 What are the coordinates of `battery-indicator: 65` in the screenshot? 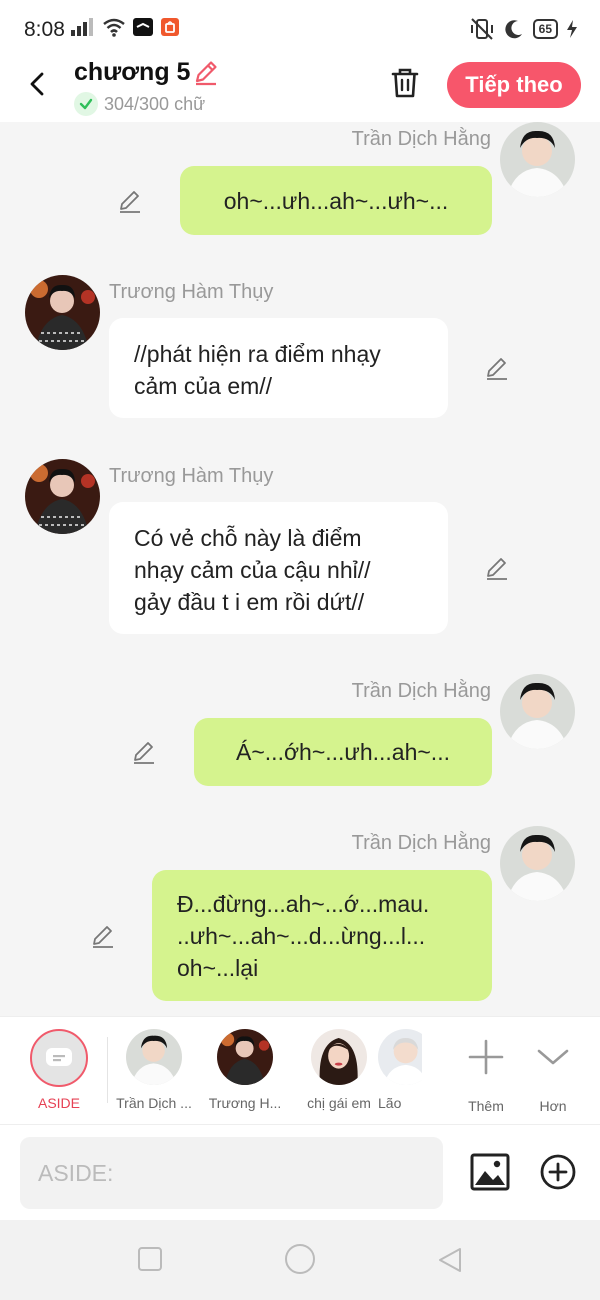 It's located at (545, 29).